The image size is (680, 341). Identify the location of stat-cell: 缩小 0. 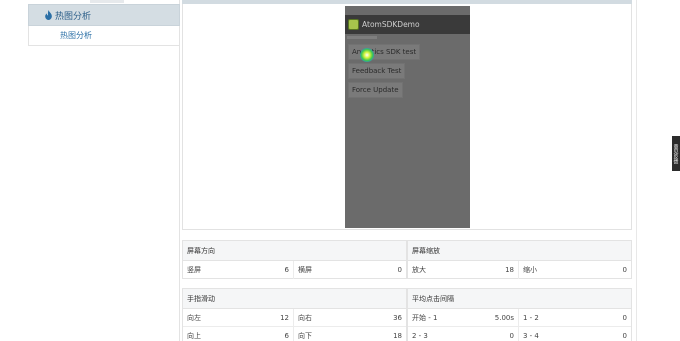
(574, 270).